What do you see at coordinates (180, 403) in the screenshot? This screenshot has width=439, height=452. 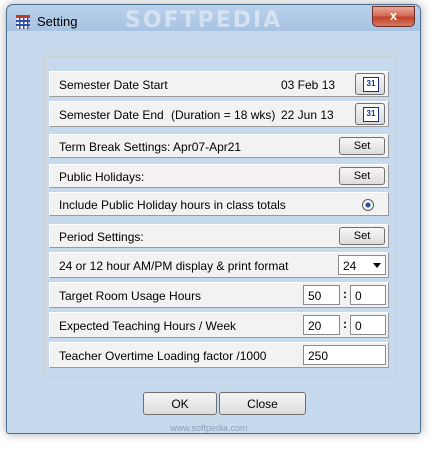 I see `ok-button: OK` at bounding box center [180, 403].